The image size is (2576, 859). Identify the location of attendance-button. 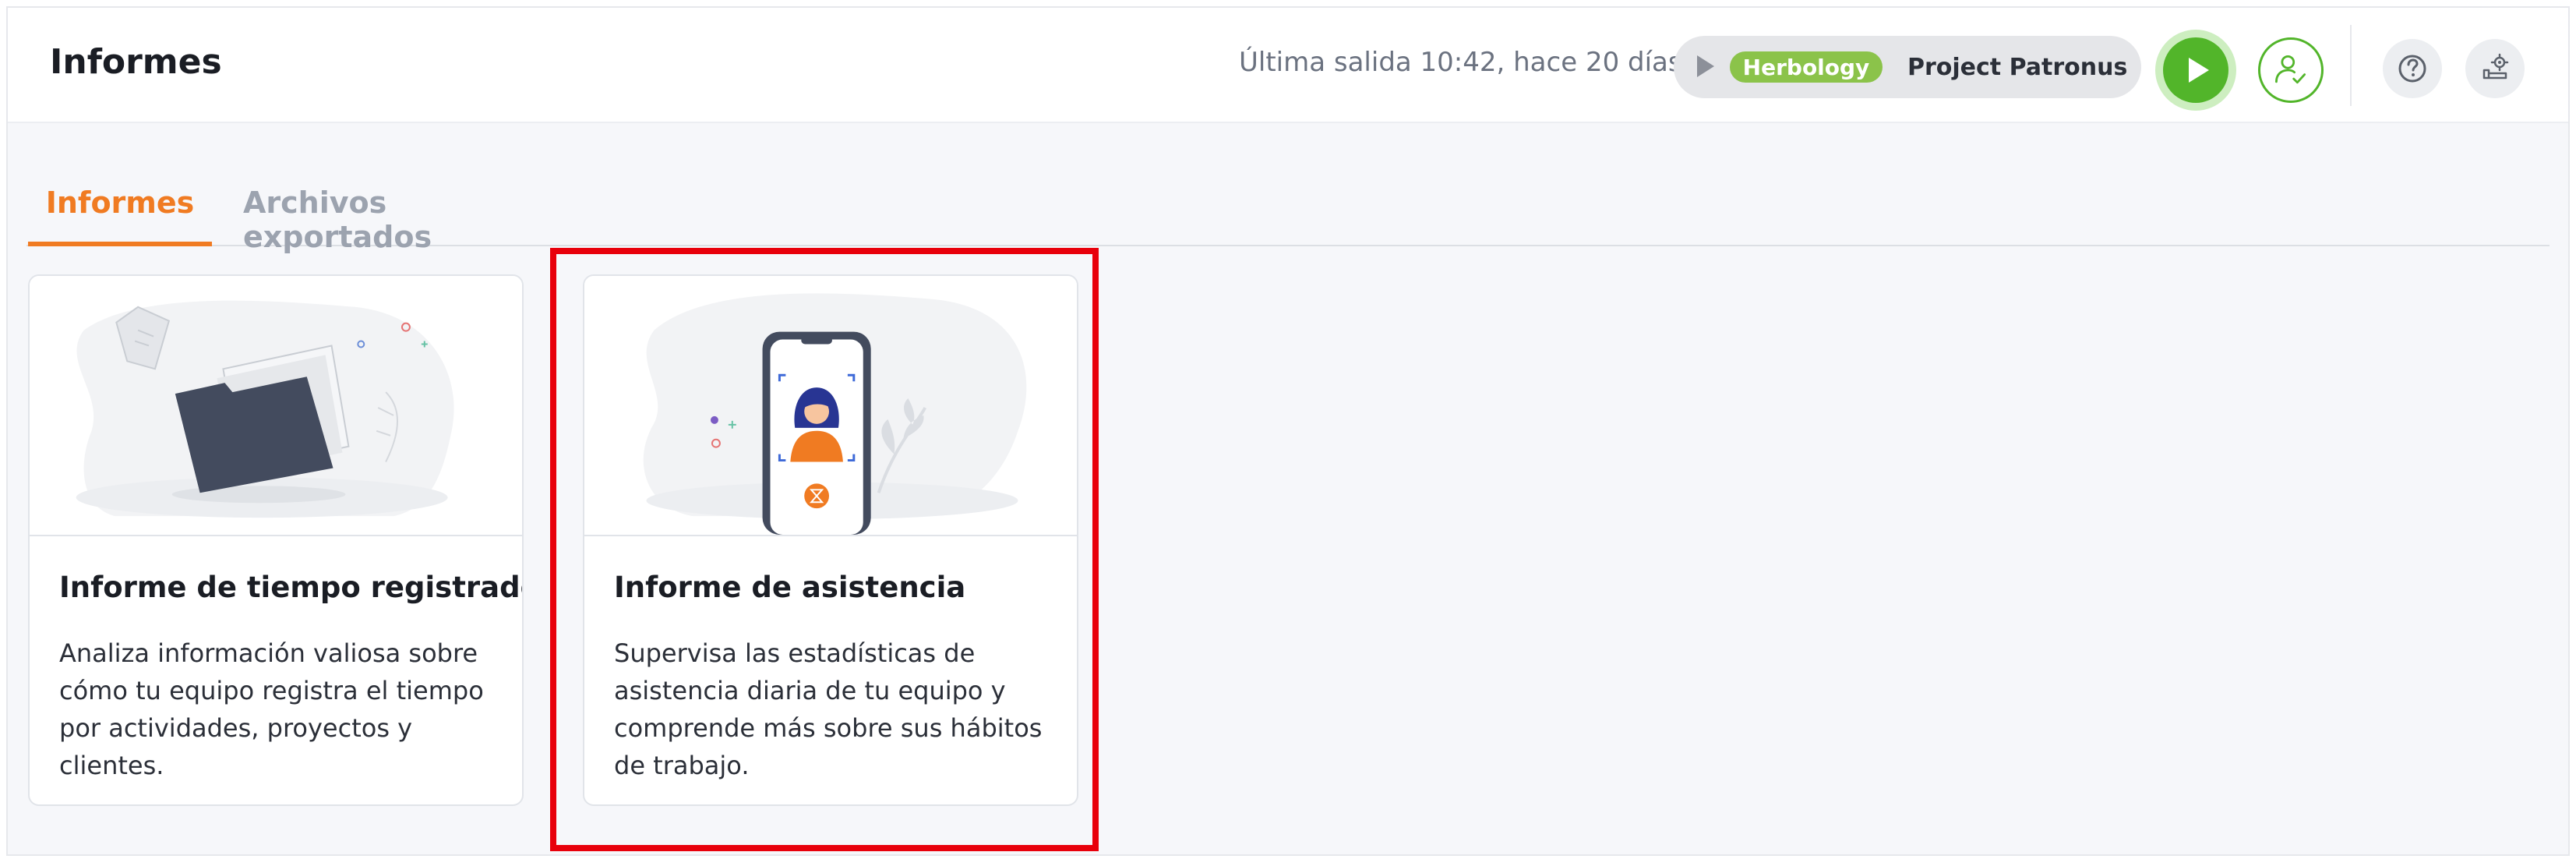
(2291, 70).